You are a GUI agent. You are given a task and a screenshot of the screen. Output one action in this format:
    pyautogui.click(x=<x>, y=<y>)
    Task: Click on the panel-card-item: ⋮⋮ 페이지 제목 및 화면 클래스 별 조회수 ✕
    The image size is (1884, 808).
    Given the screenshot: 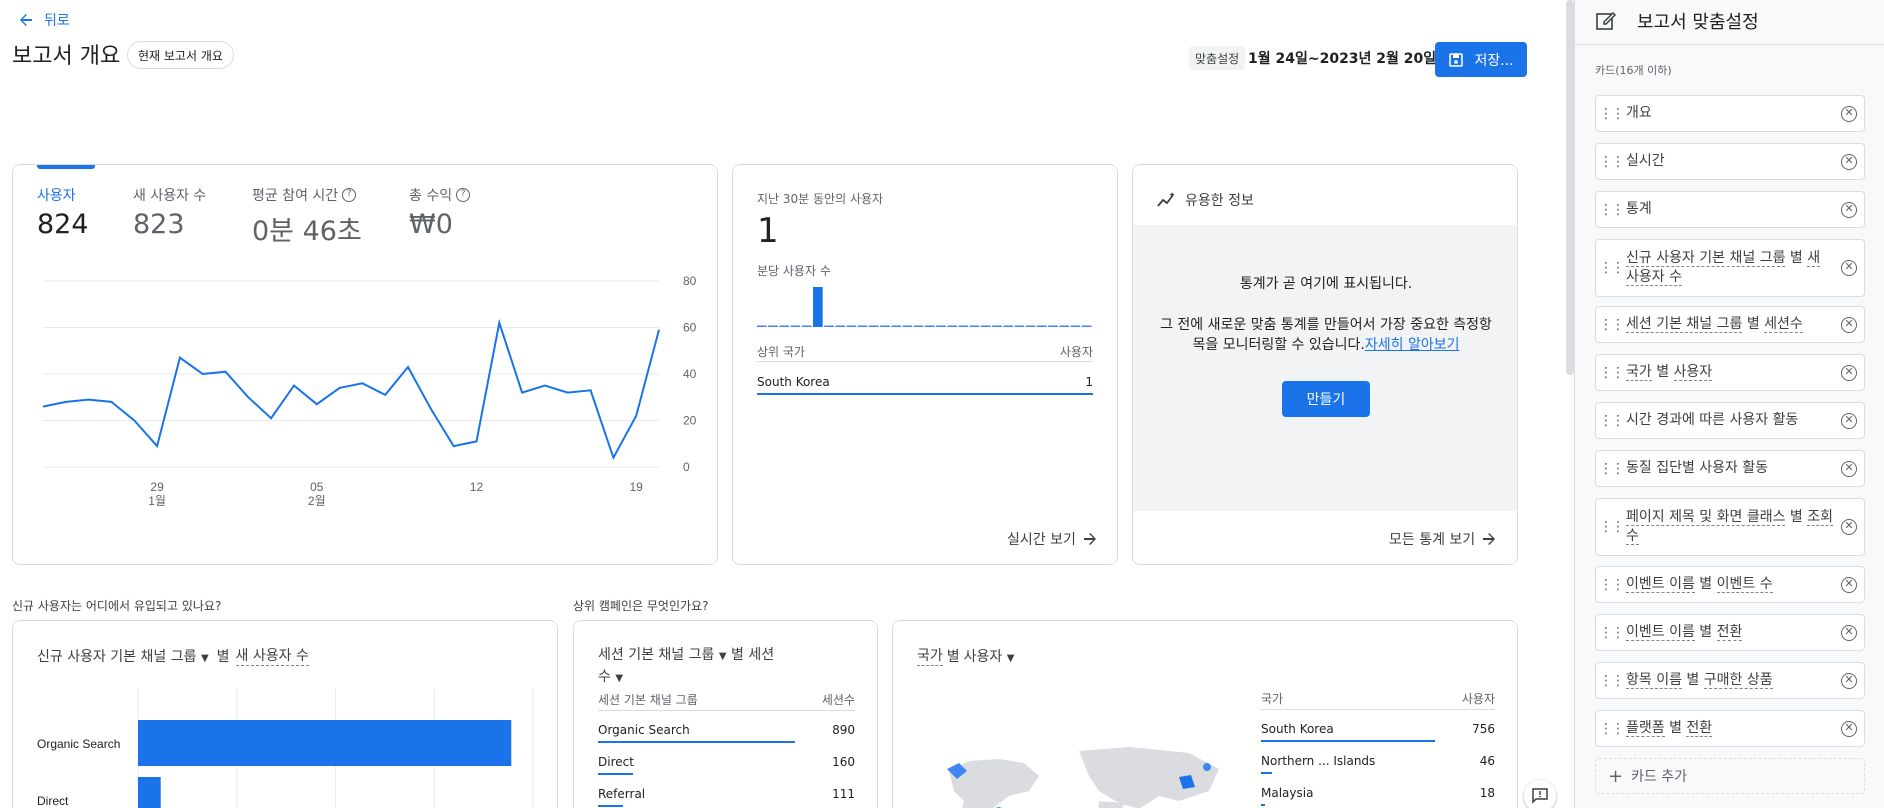 What is the action you would take?
    pyautogui.click(x=1730, y=527)
    